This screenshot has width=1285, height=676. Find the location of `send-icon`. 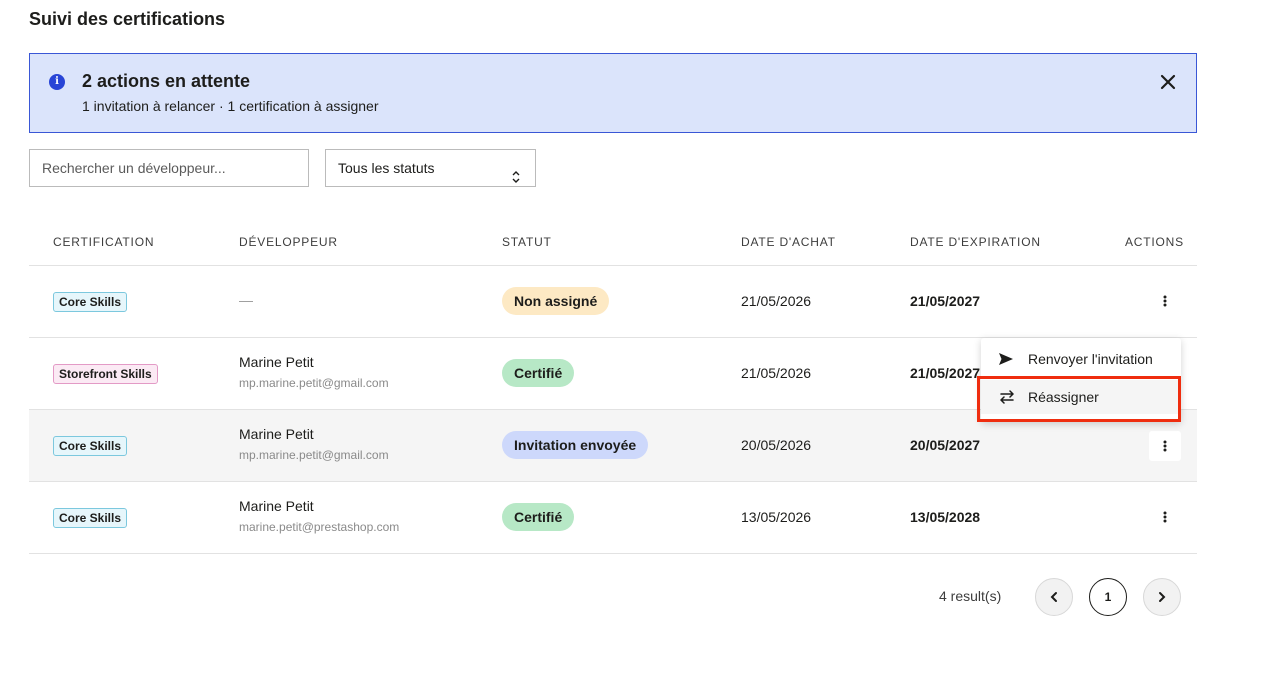

send-icon is located at coordinates (1008, 359).